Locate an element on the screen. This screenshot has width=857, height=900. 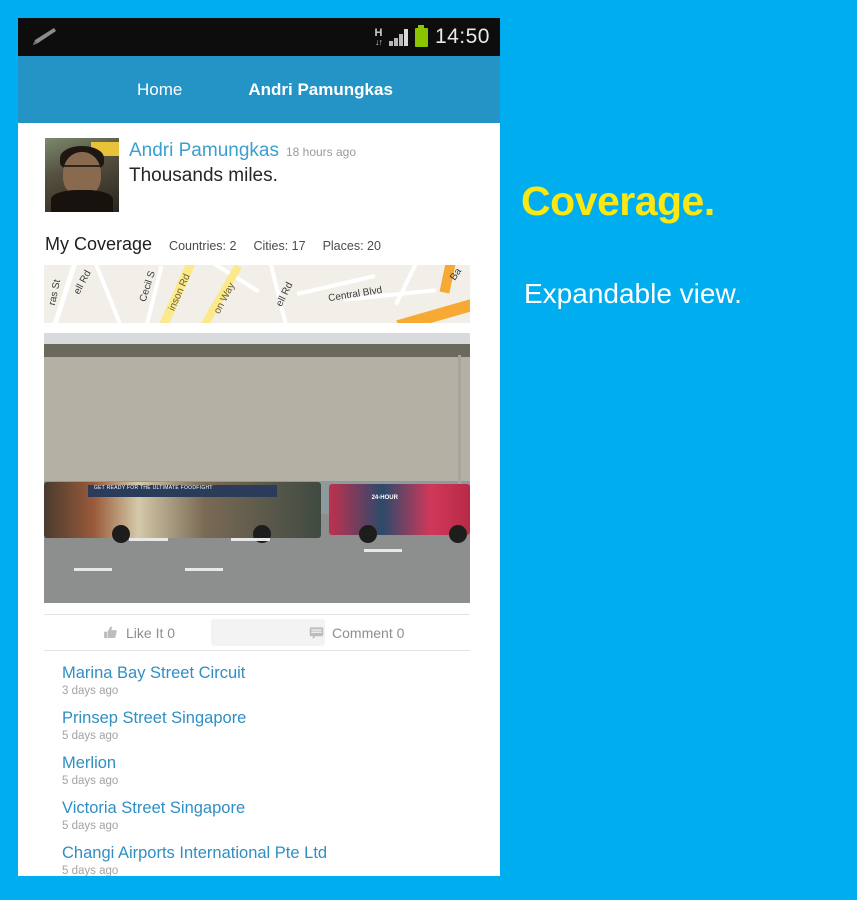
post-action-bar: Like It 0 Comment 0 is located at coordinates (257, 632).